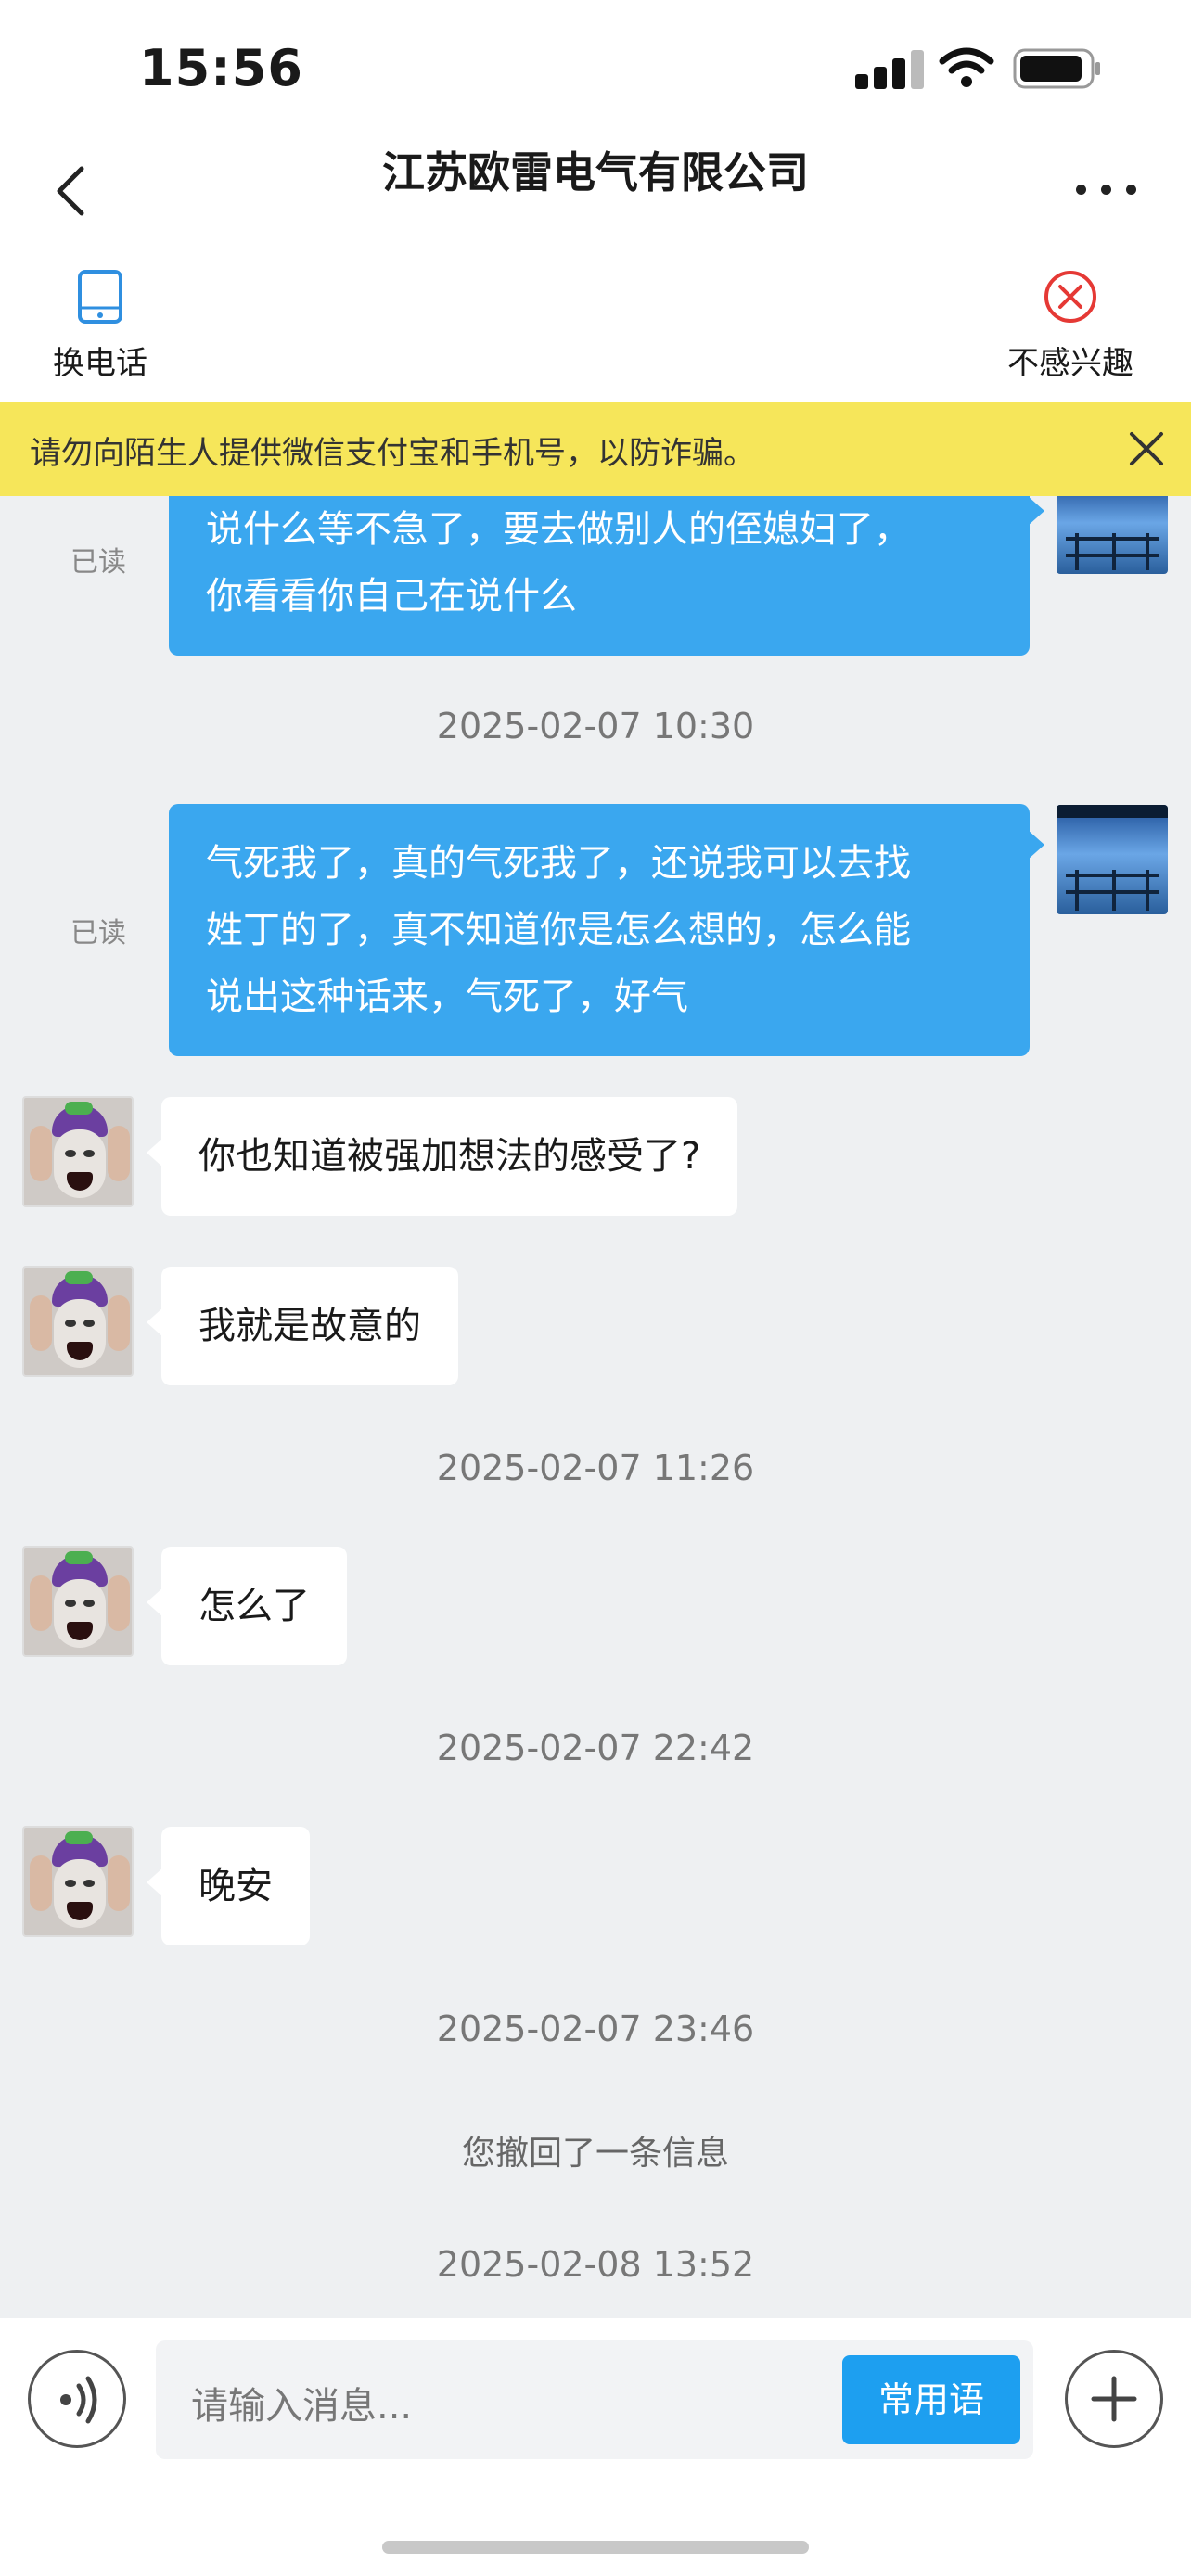 The image size is (1191, 2576). What do you see at coordinates (595, 1748) in the screenshot?
I see `timestamp: 2025-02-07 22:42` at bounding box center [595, 1748].